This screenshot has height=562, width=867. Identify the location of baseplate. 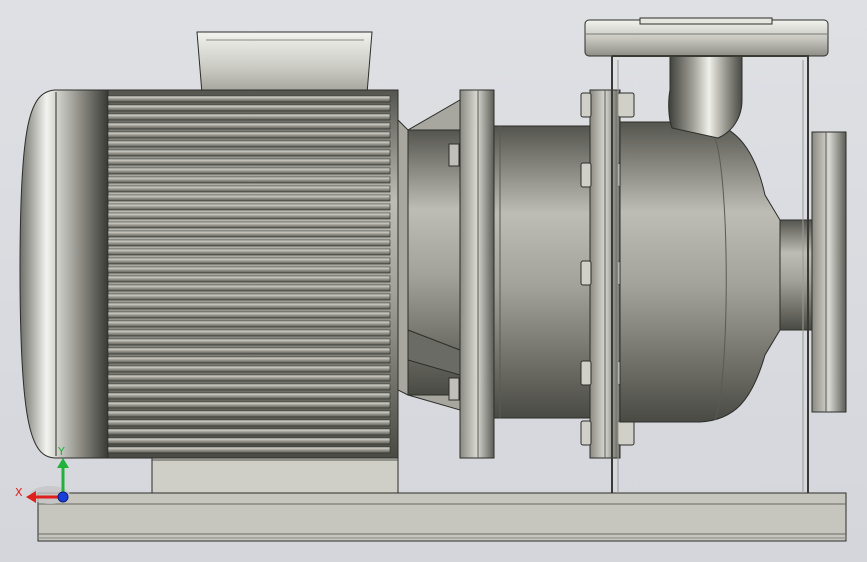
(442, 517).